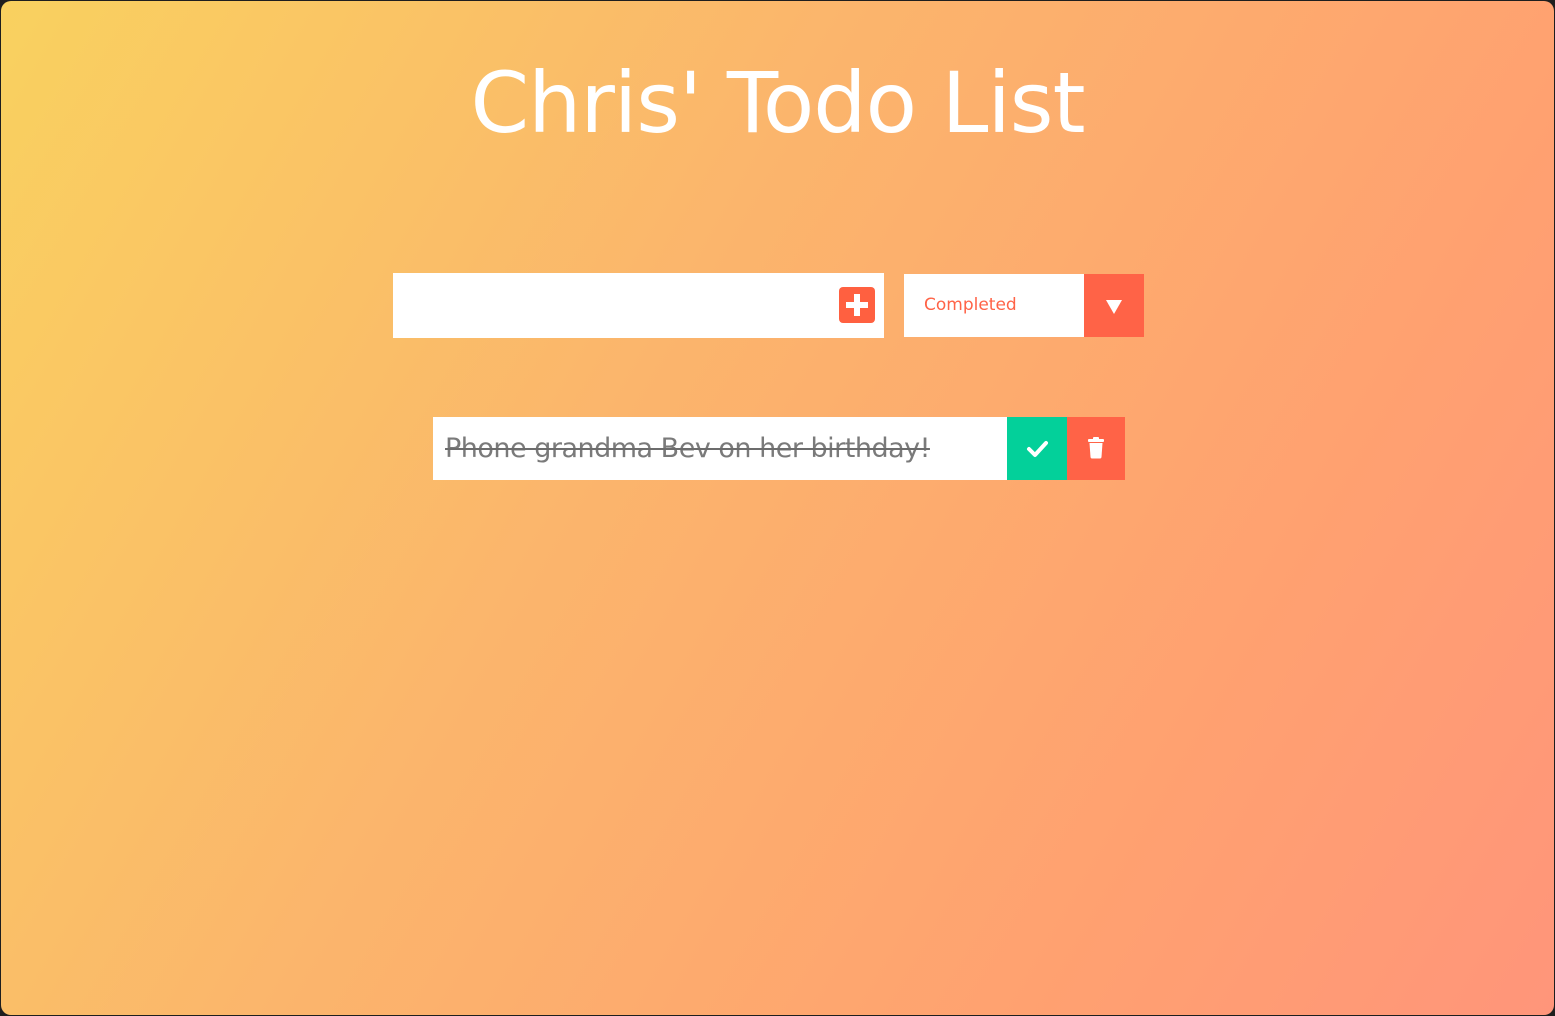 This screenshot has width=1555, height=1016. Describe the element at coordinates (778, 103) in the screenshot. I see `page-title: Chris' Todo List` at that location.